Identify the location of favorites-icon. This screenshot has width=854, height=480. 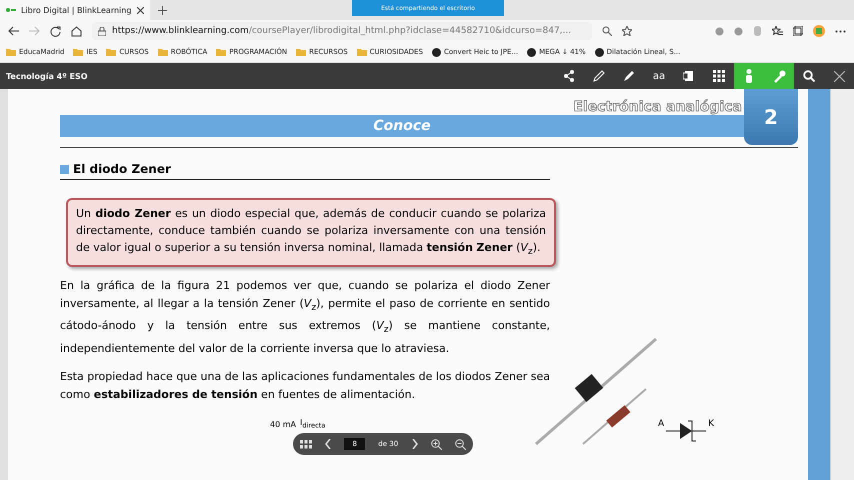
(777, 31).